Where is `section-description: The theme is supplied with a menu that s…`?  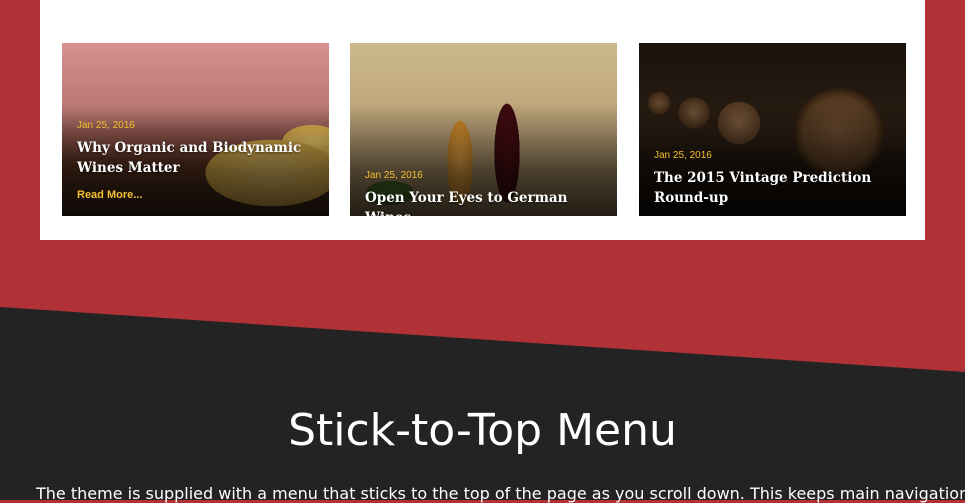
section-description: The theme is supplied with a menu that s… is located at coordinates (500, 493).